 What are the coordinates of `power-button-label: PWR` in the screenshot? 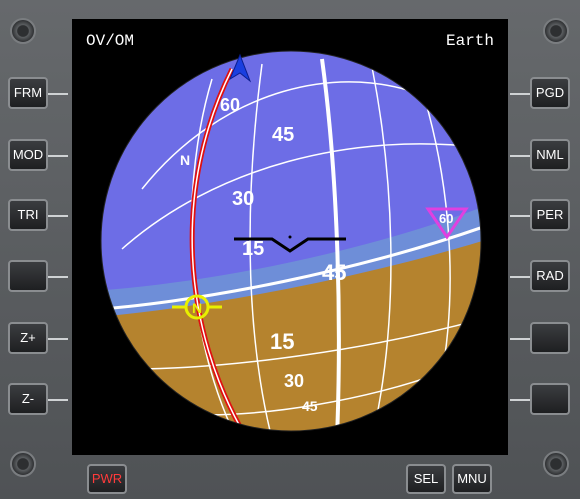 It's located at (107, 478).